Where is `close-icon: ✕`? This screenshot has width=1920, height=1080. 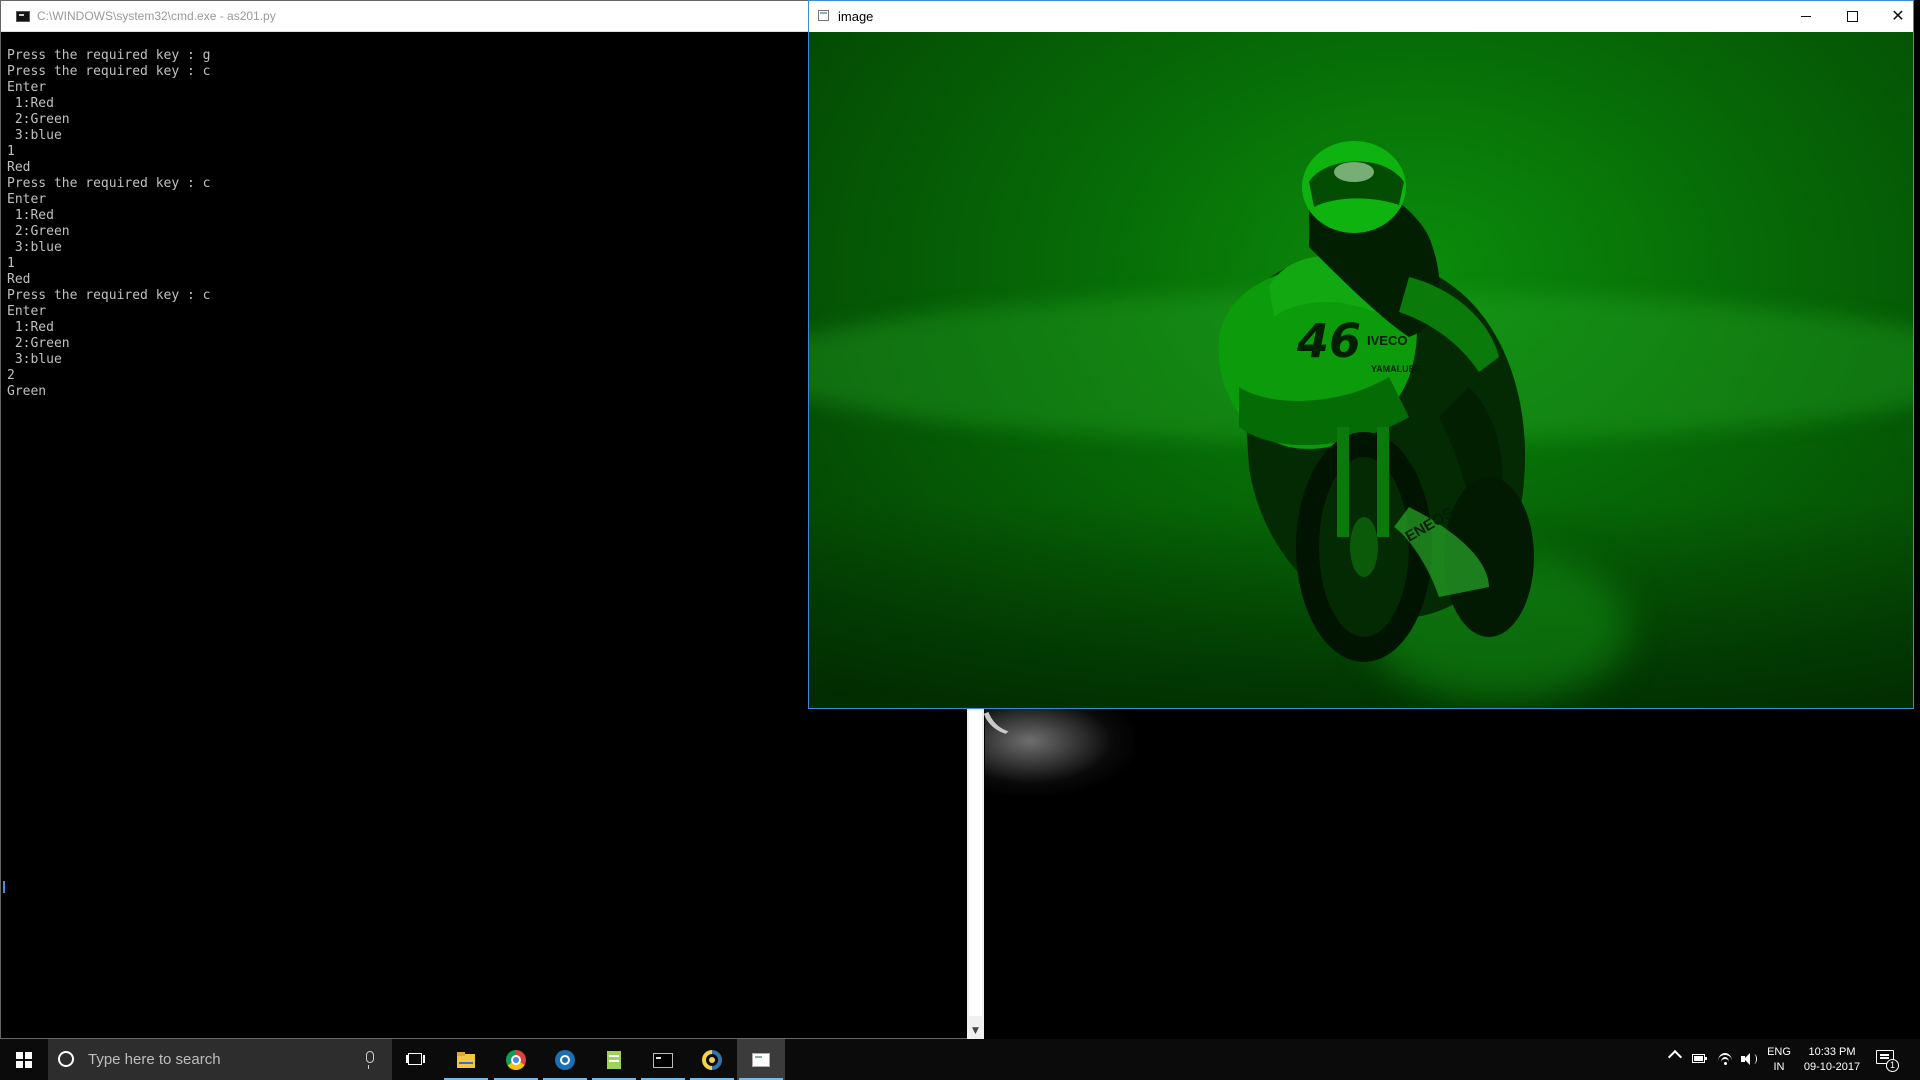
close-icon: ✕ is located at coordinates (1898, 15).